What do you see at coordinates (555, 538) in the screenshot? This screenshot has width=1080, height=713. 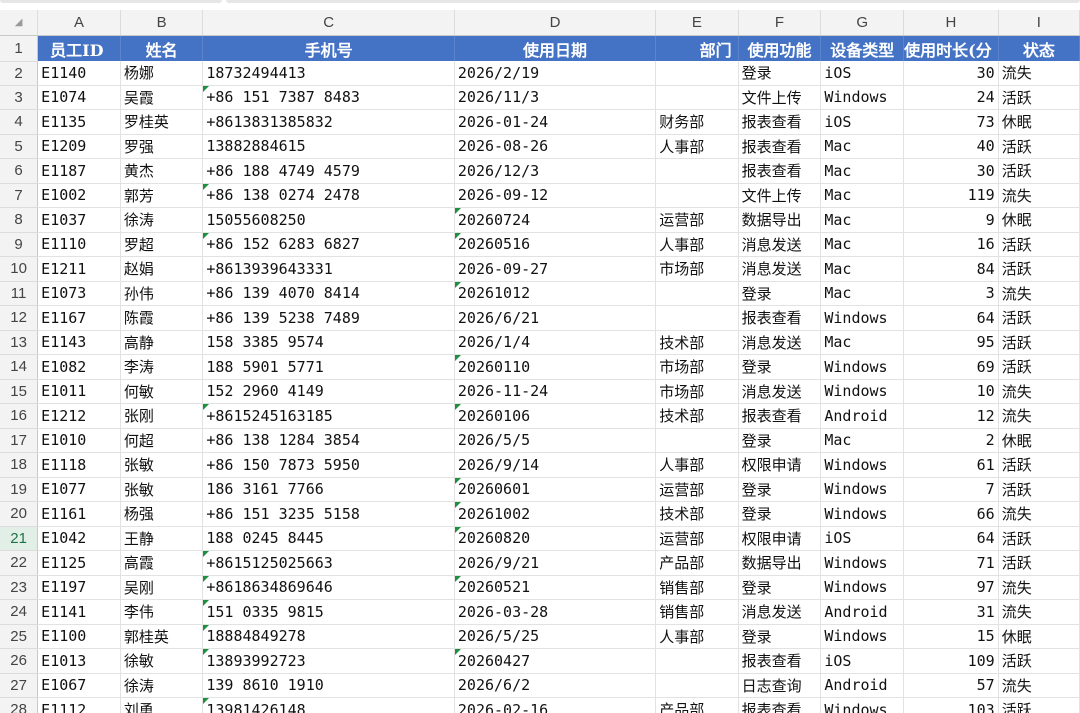 I see `cell-d21: 20260820` at bounding box center [555, 538].